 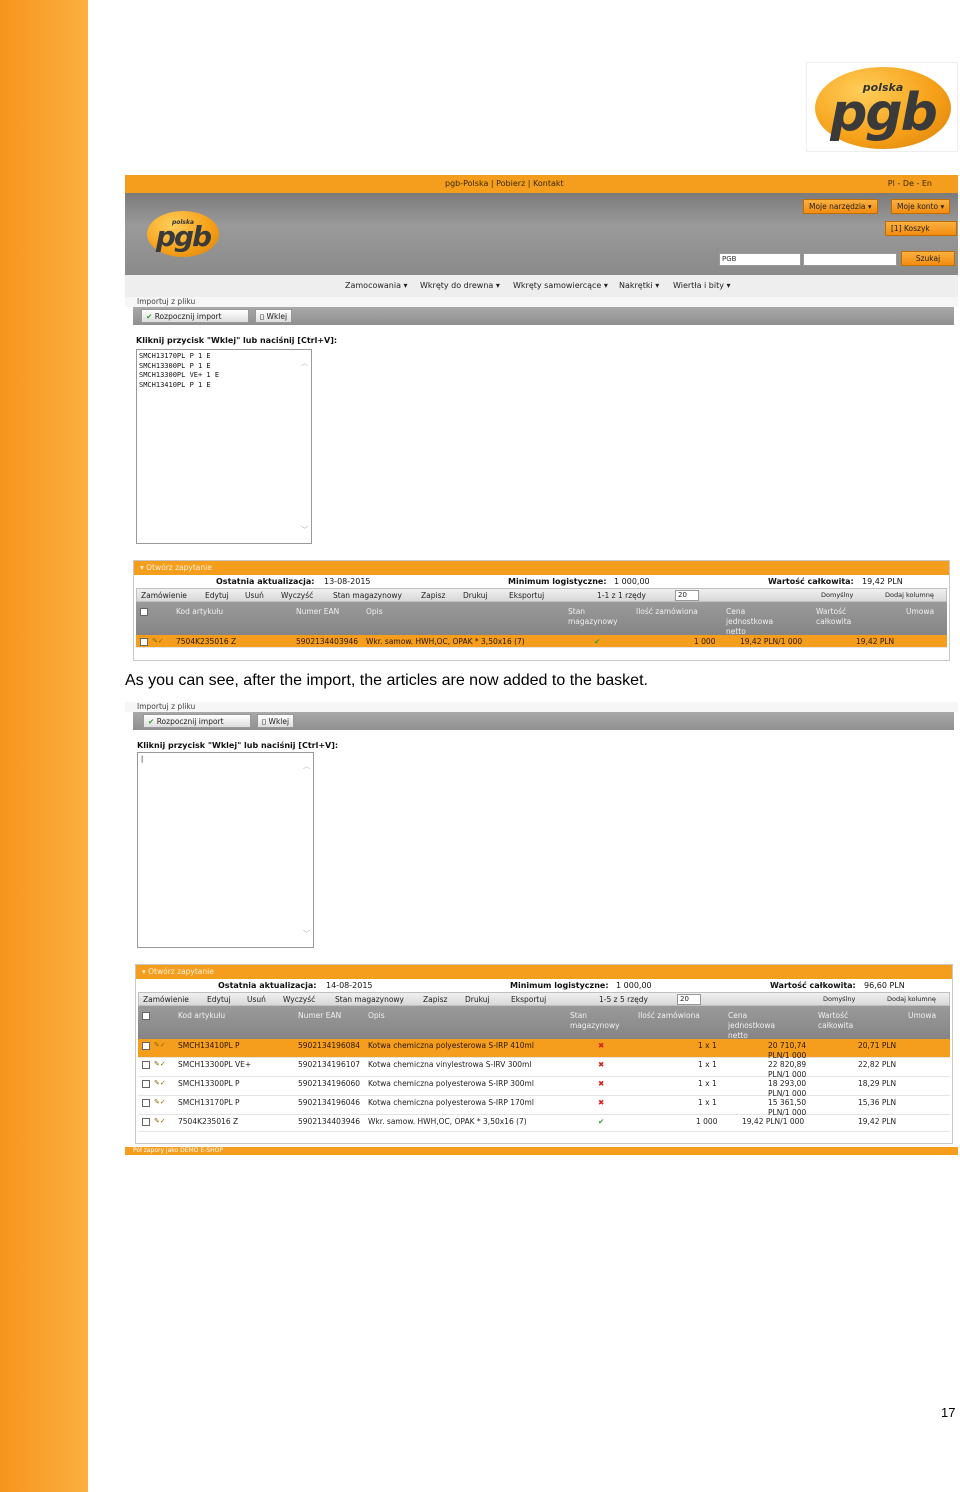 What do you see at coordinates (262, 316) in the screenshot?
I see `clipboard-icon: ▯` at bounding box center [262, 316].